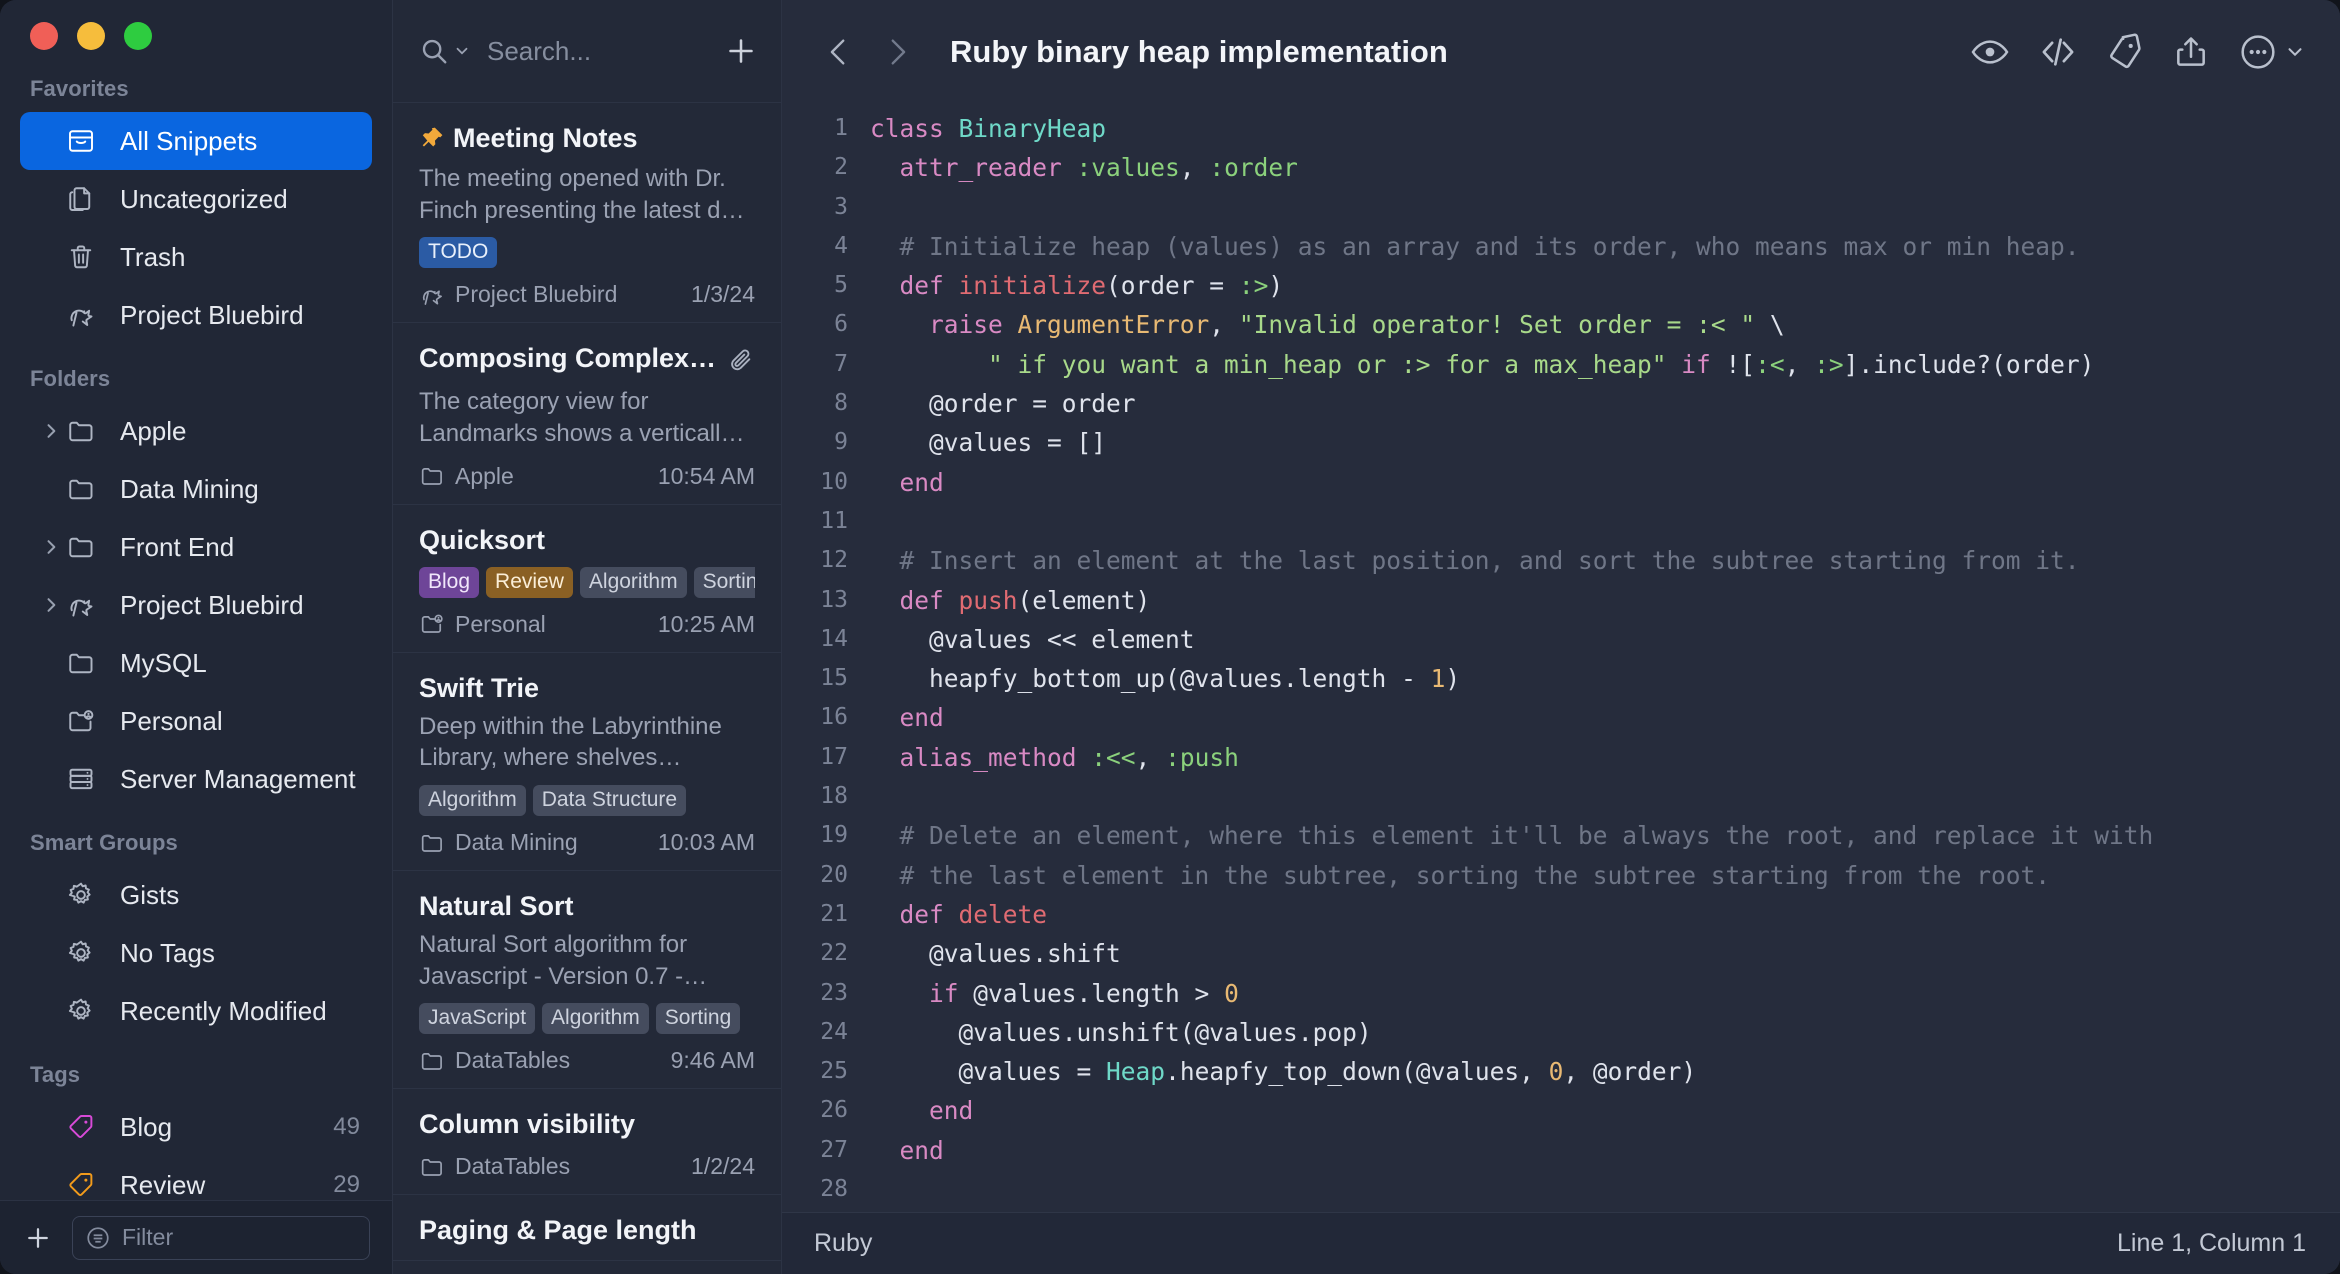 The height and width of the screenshot is (1274, 2340). What do you see at coordinates (929, 914) in the screenshot?
I see `code-token: def` at bounding box center [929, 914].